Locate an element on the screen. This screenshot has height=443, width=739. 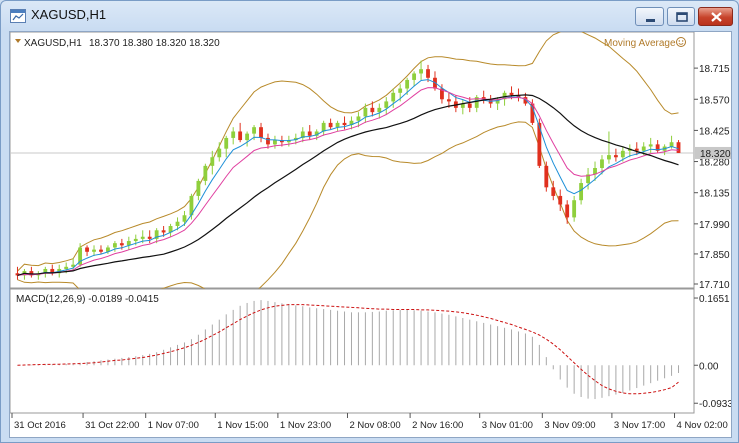
time-tick-label: 2 Nov 08:00 is located at coordinates (374, 425).